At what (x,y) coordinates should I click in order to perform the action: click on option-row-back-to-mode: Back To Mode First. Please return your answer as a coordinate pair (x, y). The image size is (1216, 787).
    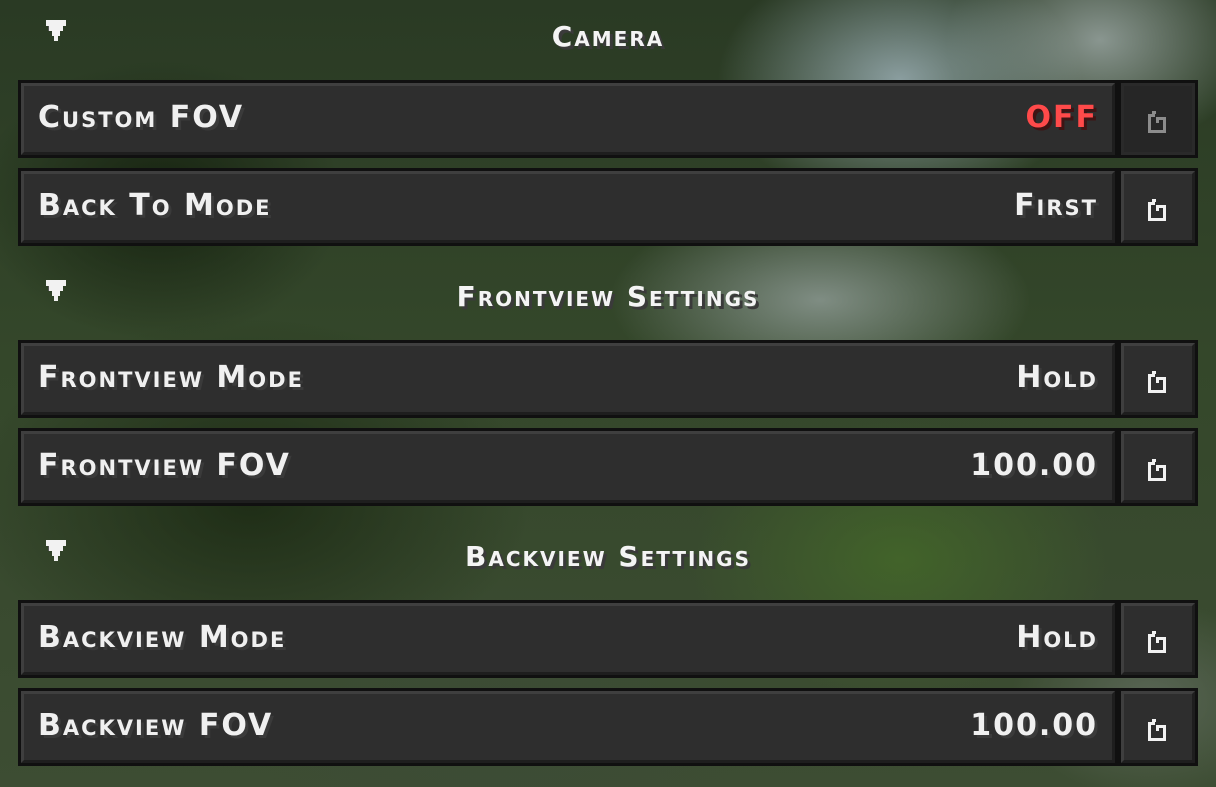
    Looking at the image, I should click on (608, 207).